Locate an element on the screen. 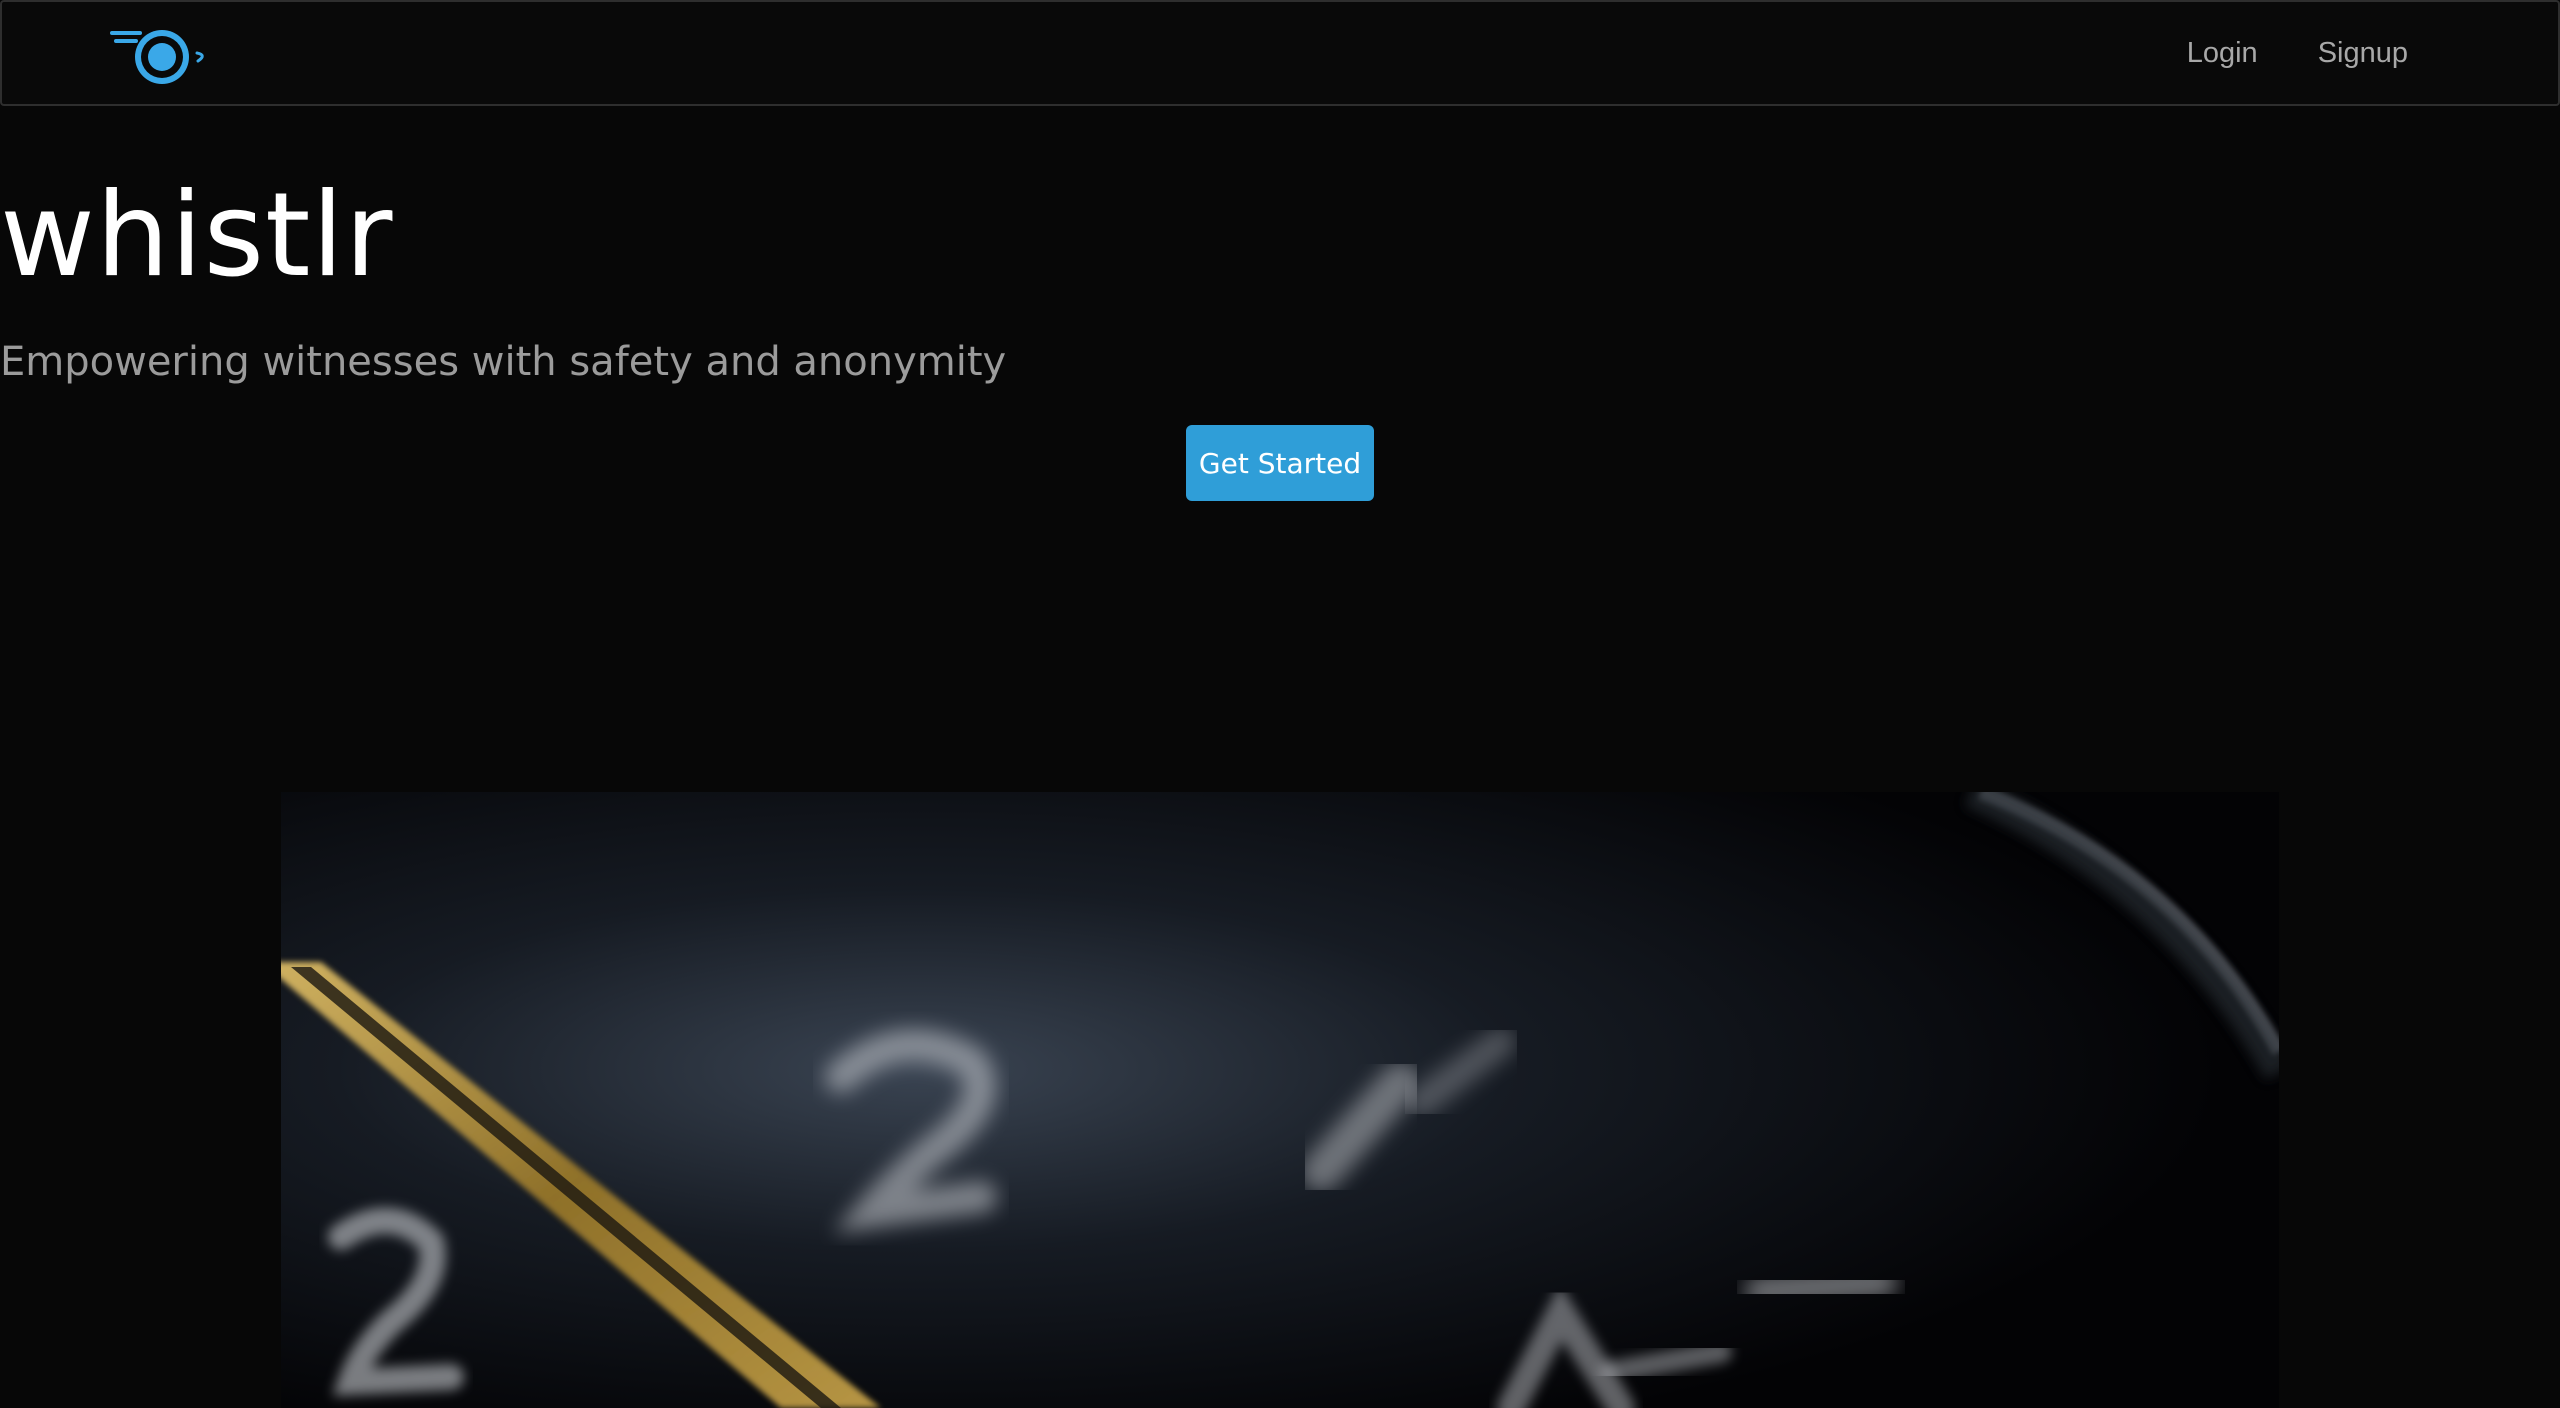  top-navbar: Login Signup is located at coordinates (1280, 53).